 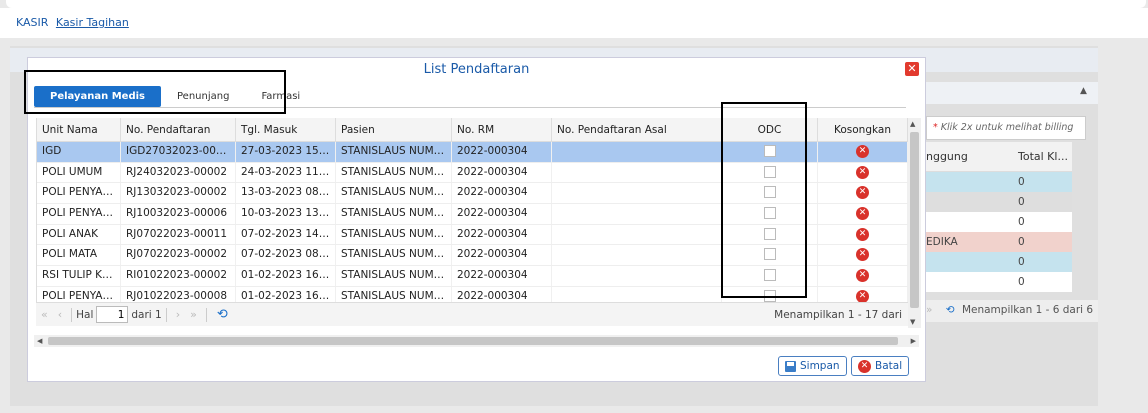 I want to click on column-header-no-asal: No. Pendaftaran Asal, so click(x=637, y=129).